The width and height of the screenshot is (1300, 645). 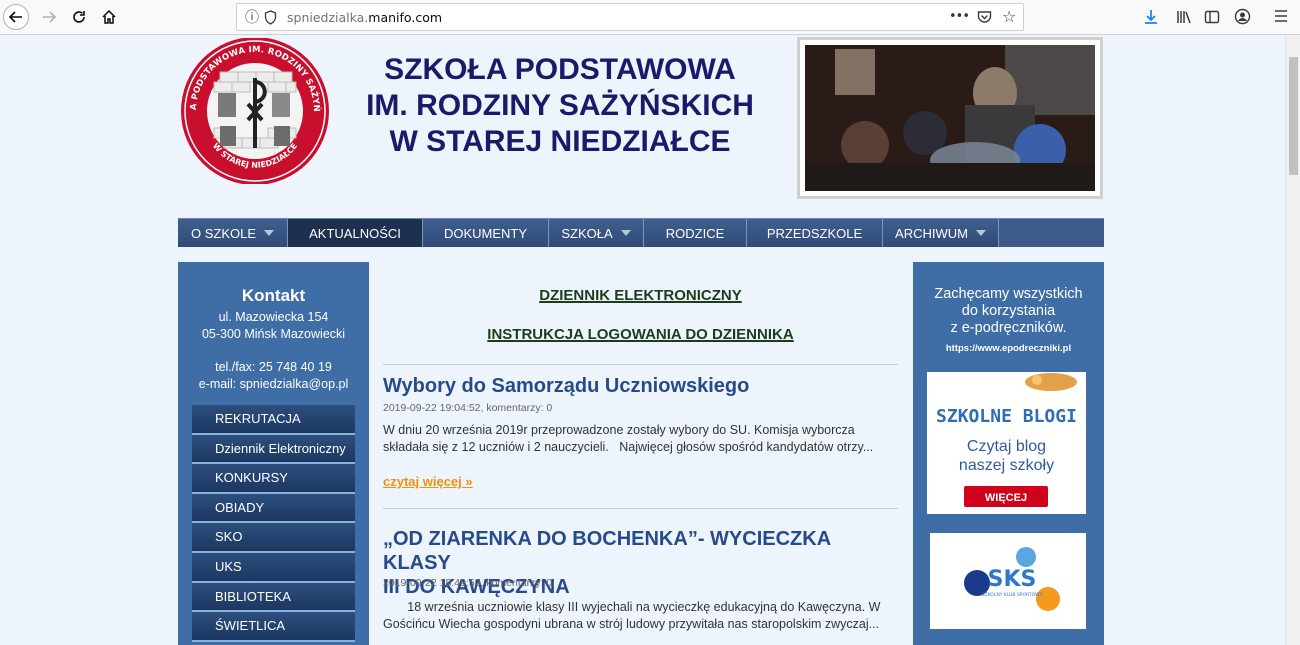 I want to click on menu-item-archiwum: ARCHIWUM, so click(x=941, y=233).